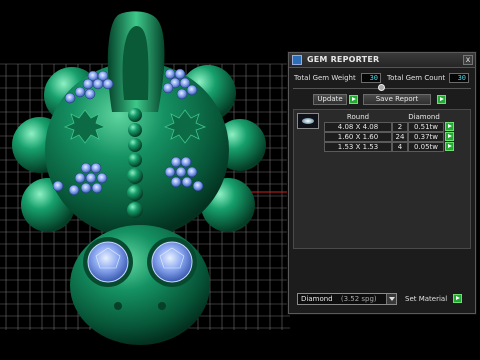 This screenshot has height=360, width=480. What do you see at coordinates (325, 78) in the screenshot?
I see `total-gem-weight-label: Total Gem Weight` at bounding box center [325, 78].